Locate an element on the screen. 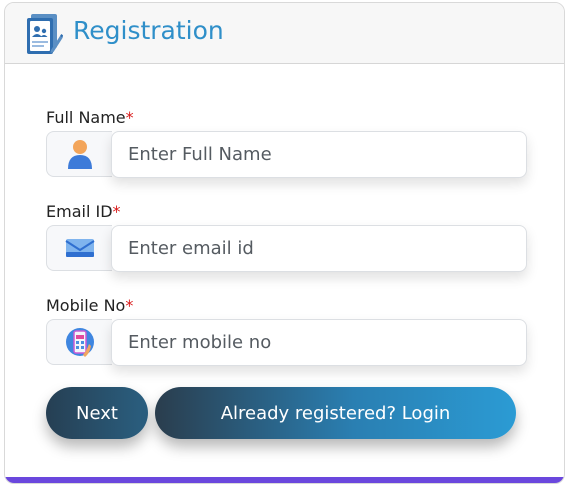  person-icon is located at coordinates (79, 154).